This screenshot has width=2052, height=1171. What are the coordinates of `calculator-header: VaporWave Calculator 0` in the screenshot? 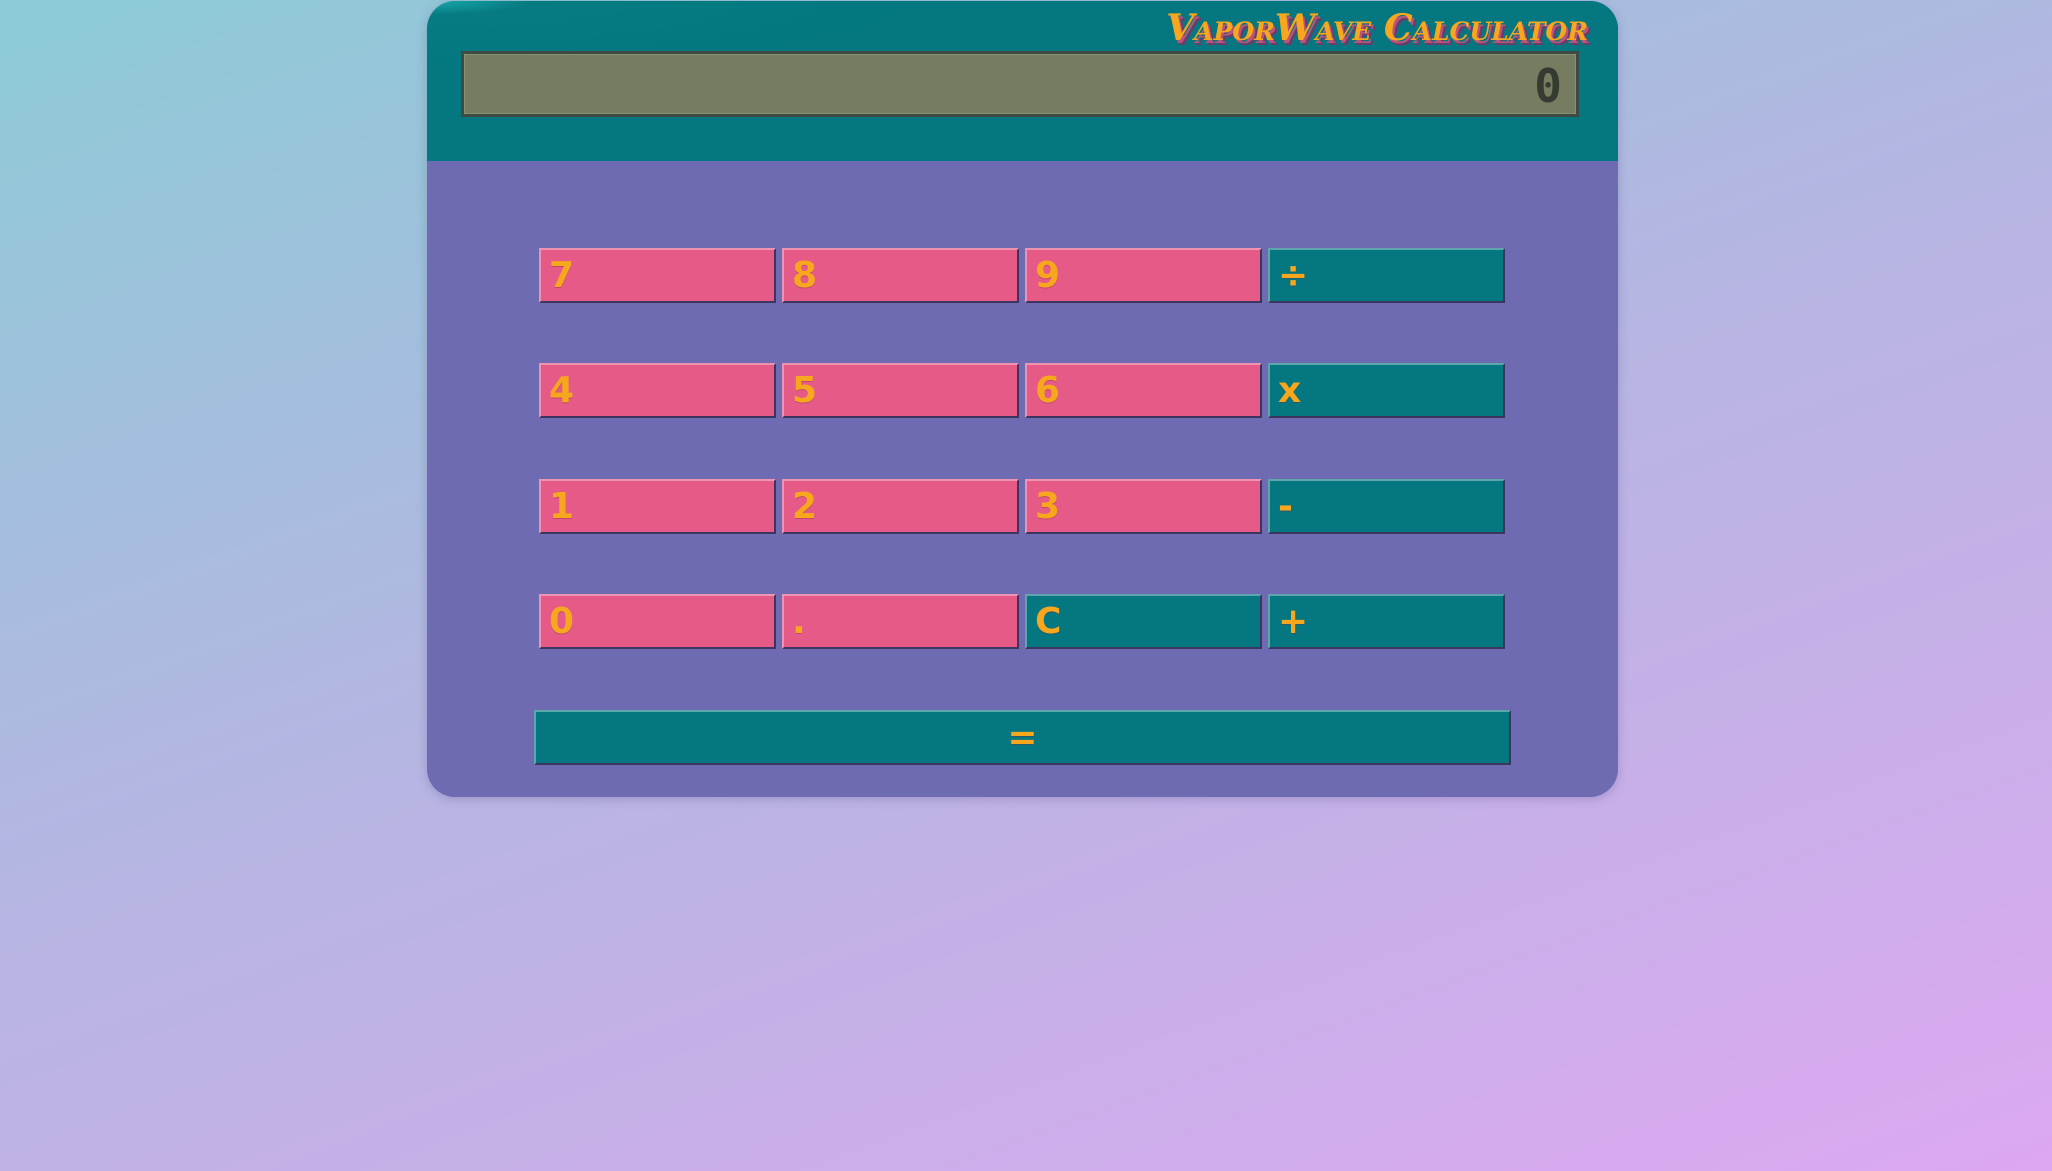 It's located at (1022, 81).